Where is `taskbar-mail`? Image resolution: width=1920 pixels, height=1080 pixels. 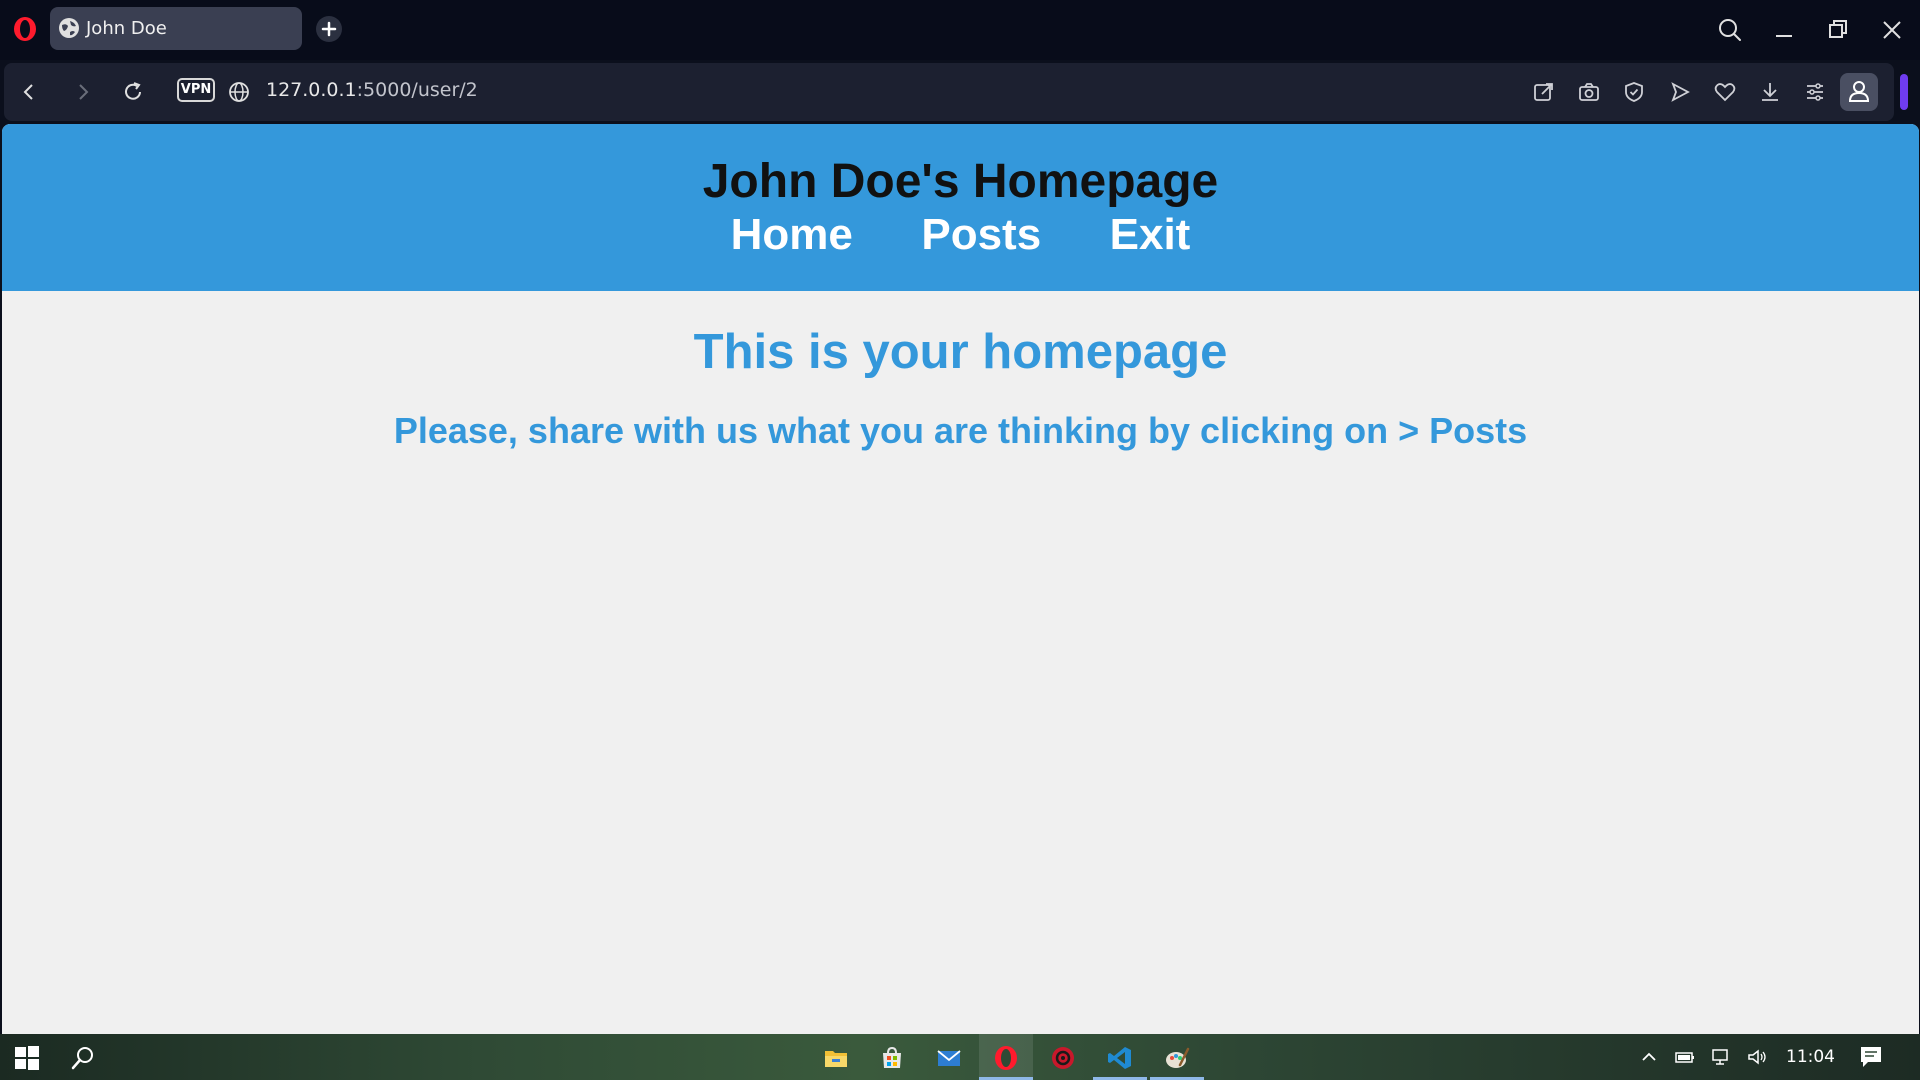 taskbar-mail is located at coordinates (949, 1057).